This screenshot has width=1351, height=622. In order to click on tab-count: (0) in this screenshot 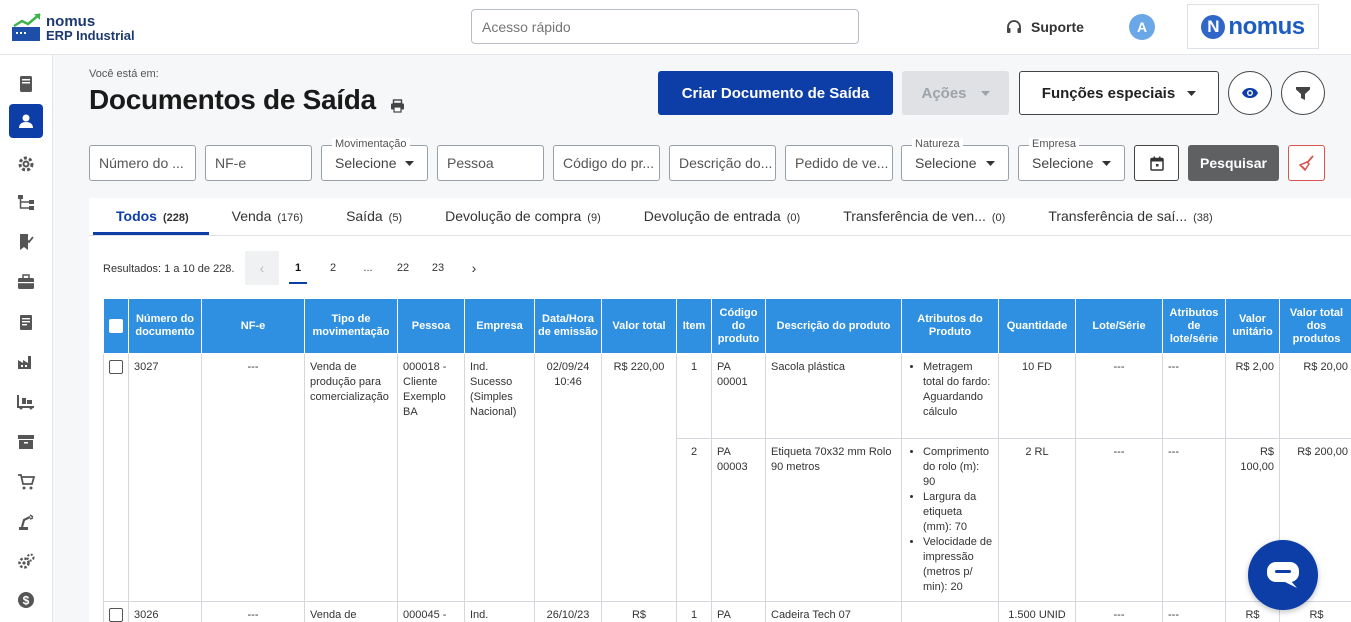, I will do `click(998, 218)`.